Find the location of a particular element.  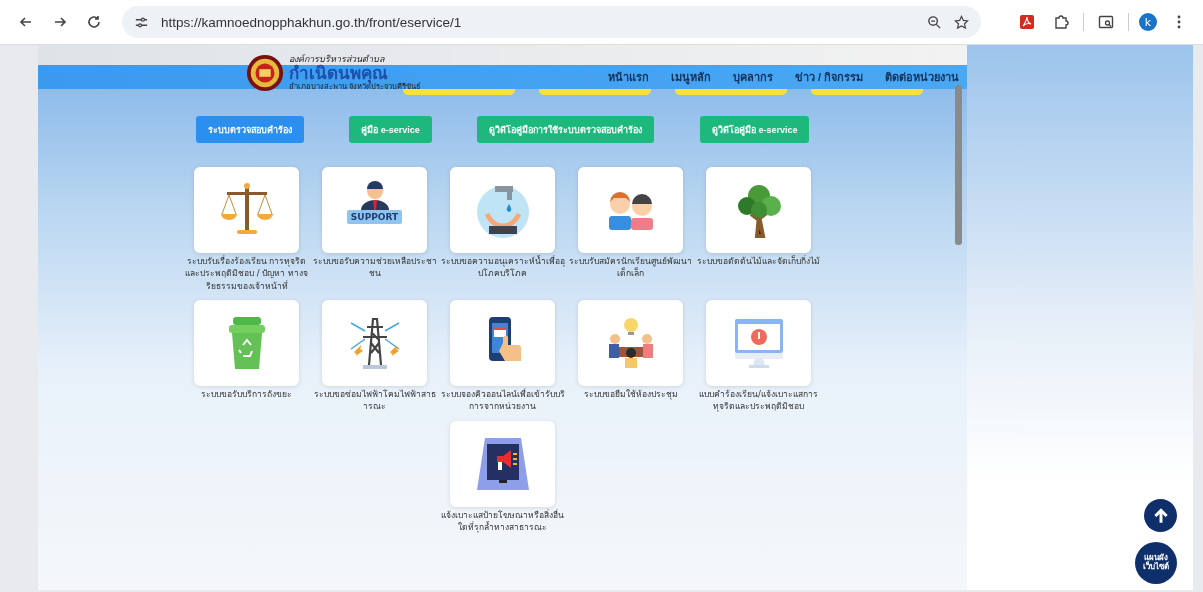

scrollbar-thumb is located at coordinates (958, 165).